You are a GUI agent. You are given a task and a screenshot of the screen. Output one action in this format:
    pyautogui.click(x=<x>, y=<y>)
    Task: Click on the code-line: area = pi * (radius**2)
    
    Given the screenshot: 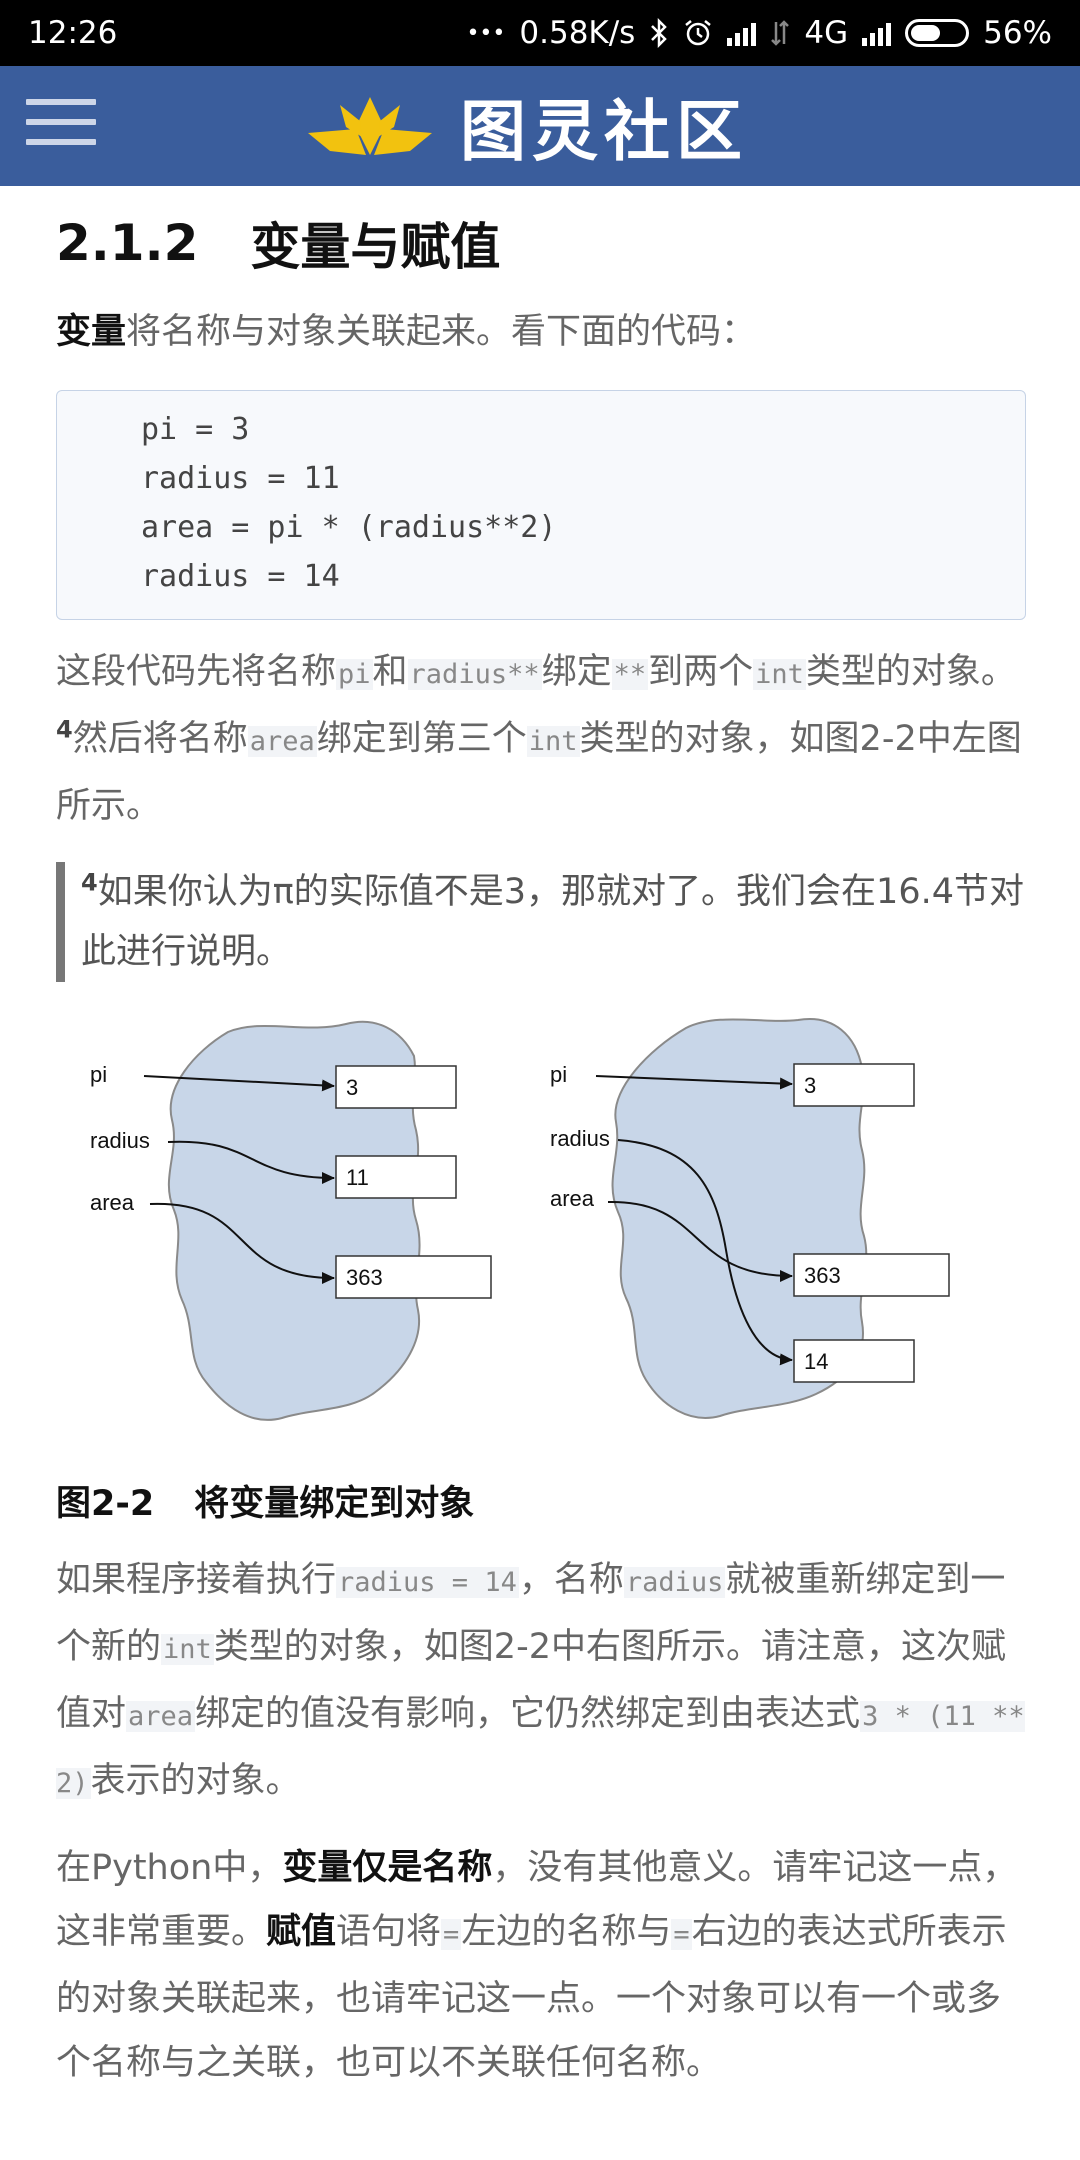 What is the action you would take?
    pyautogui.click(x=349, y=527)
    